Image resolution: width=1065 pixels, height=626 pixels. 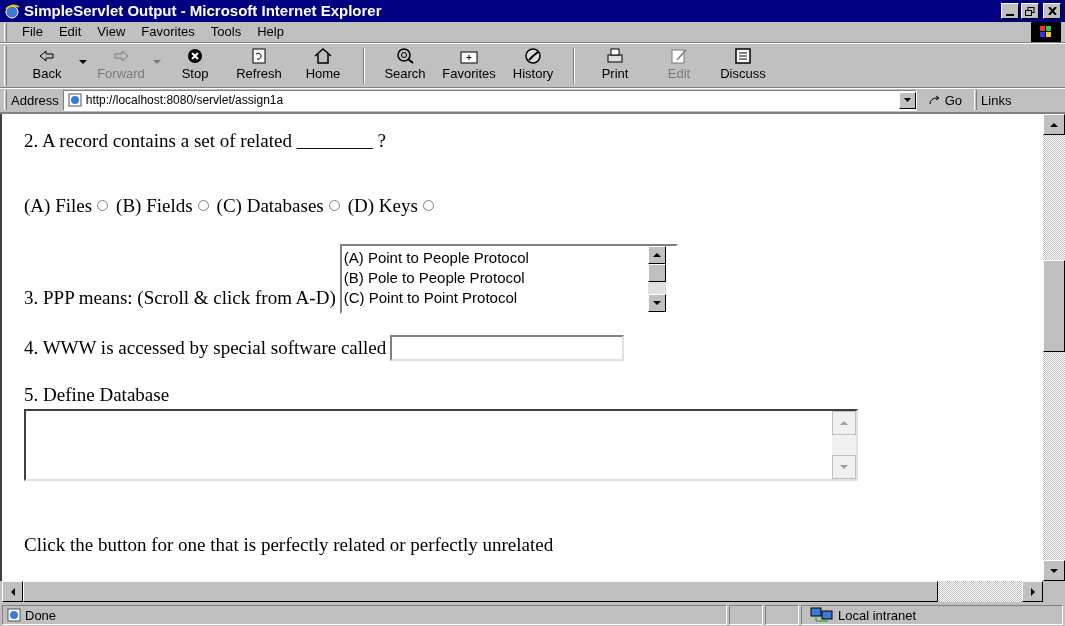 What do you see at coordinates (12, 11) in the screenshot?
I see `browser-icon` at bounding box center [12, 11].